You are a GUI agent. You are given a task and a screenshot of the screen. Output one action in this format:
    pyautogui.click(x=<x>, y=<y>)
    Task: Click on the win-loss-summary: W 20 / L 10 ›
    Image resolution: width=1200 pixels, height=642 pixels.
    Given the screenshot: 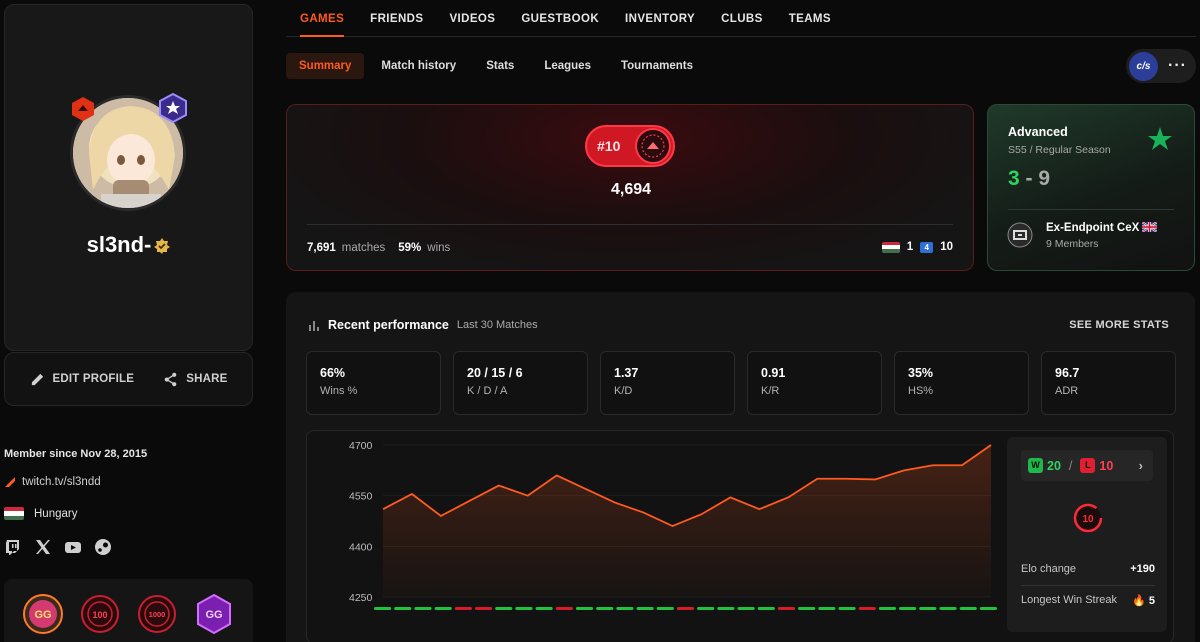 What is the action you would take?
    pyautogui.click(x=1087, y=465)
    